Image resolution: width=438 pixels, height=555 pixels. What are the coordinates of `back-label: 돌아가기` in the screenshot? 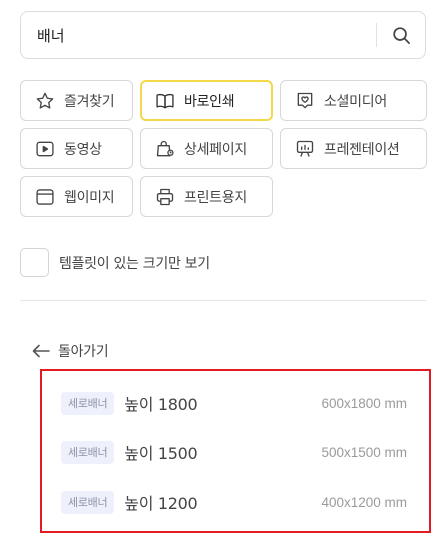 It's located at (83, 352).